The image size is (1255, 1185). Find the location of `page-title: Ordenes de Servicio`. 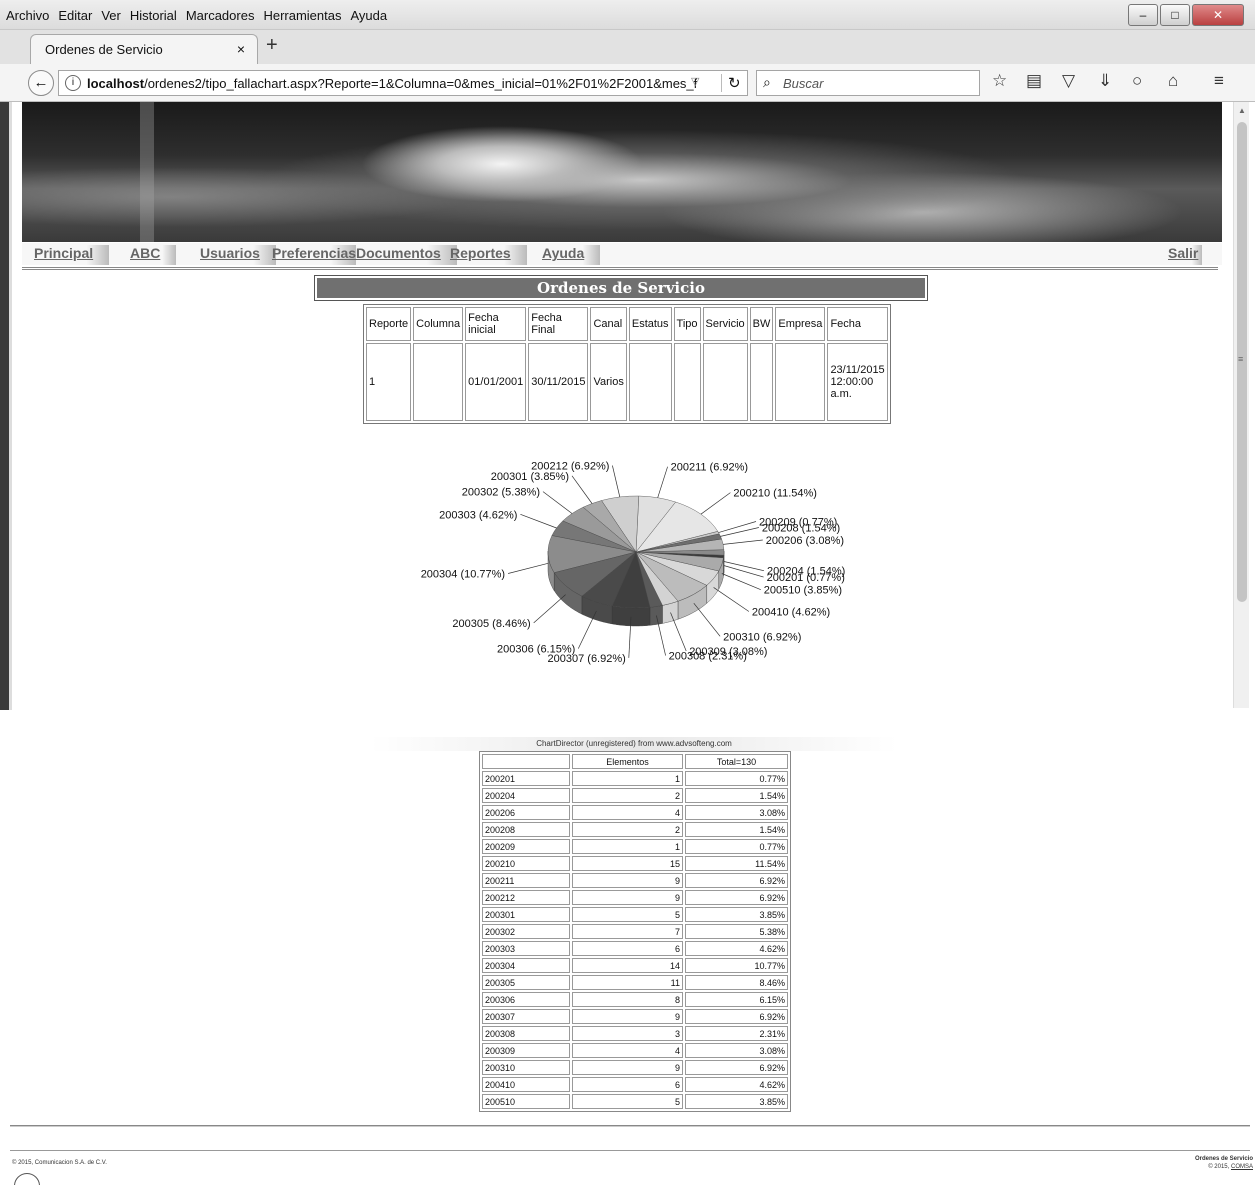

page-title: Ordenes de Servicio is located at coordinates (621, 288).